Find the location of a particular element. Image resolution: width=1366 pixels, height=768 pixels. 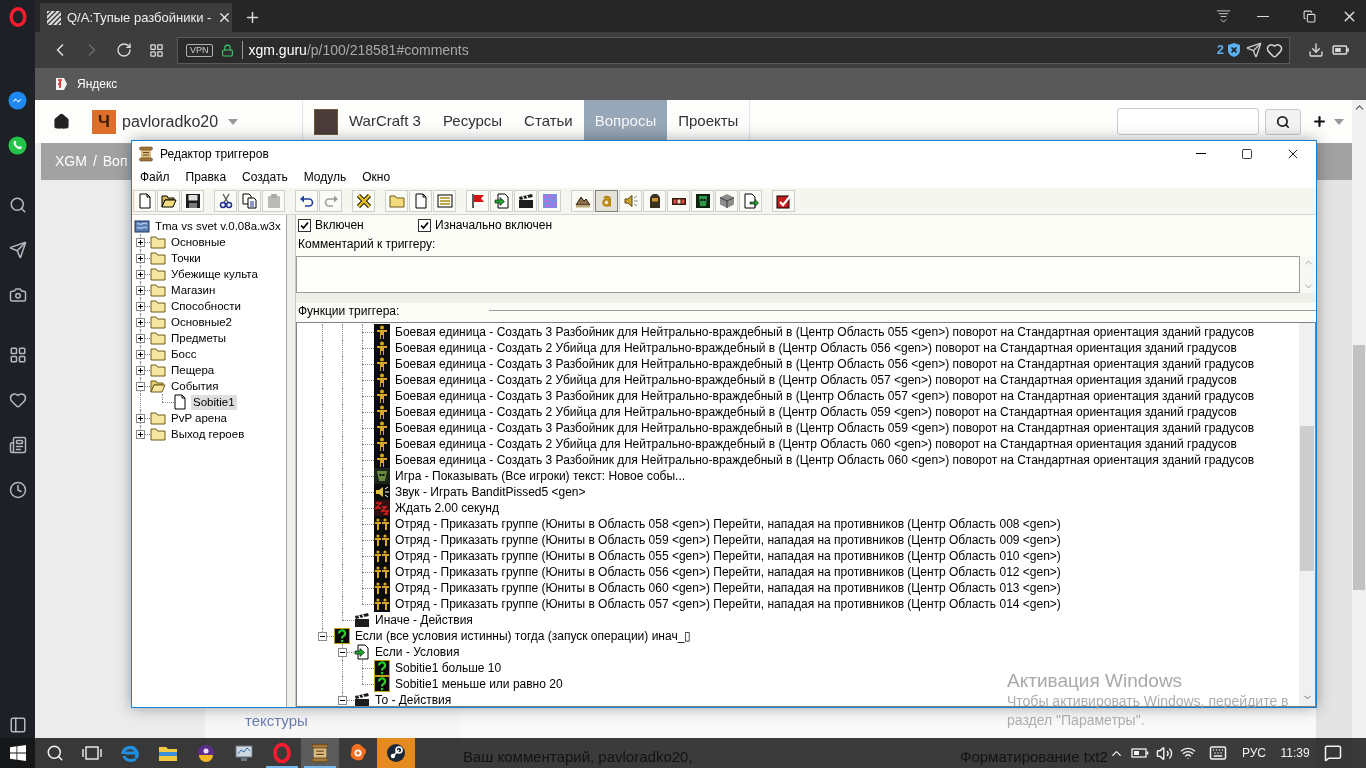

function-item: Звук - Играть BanditPissed5 <gen> is located at coordinates (490, 492).